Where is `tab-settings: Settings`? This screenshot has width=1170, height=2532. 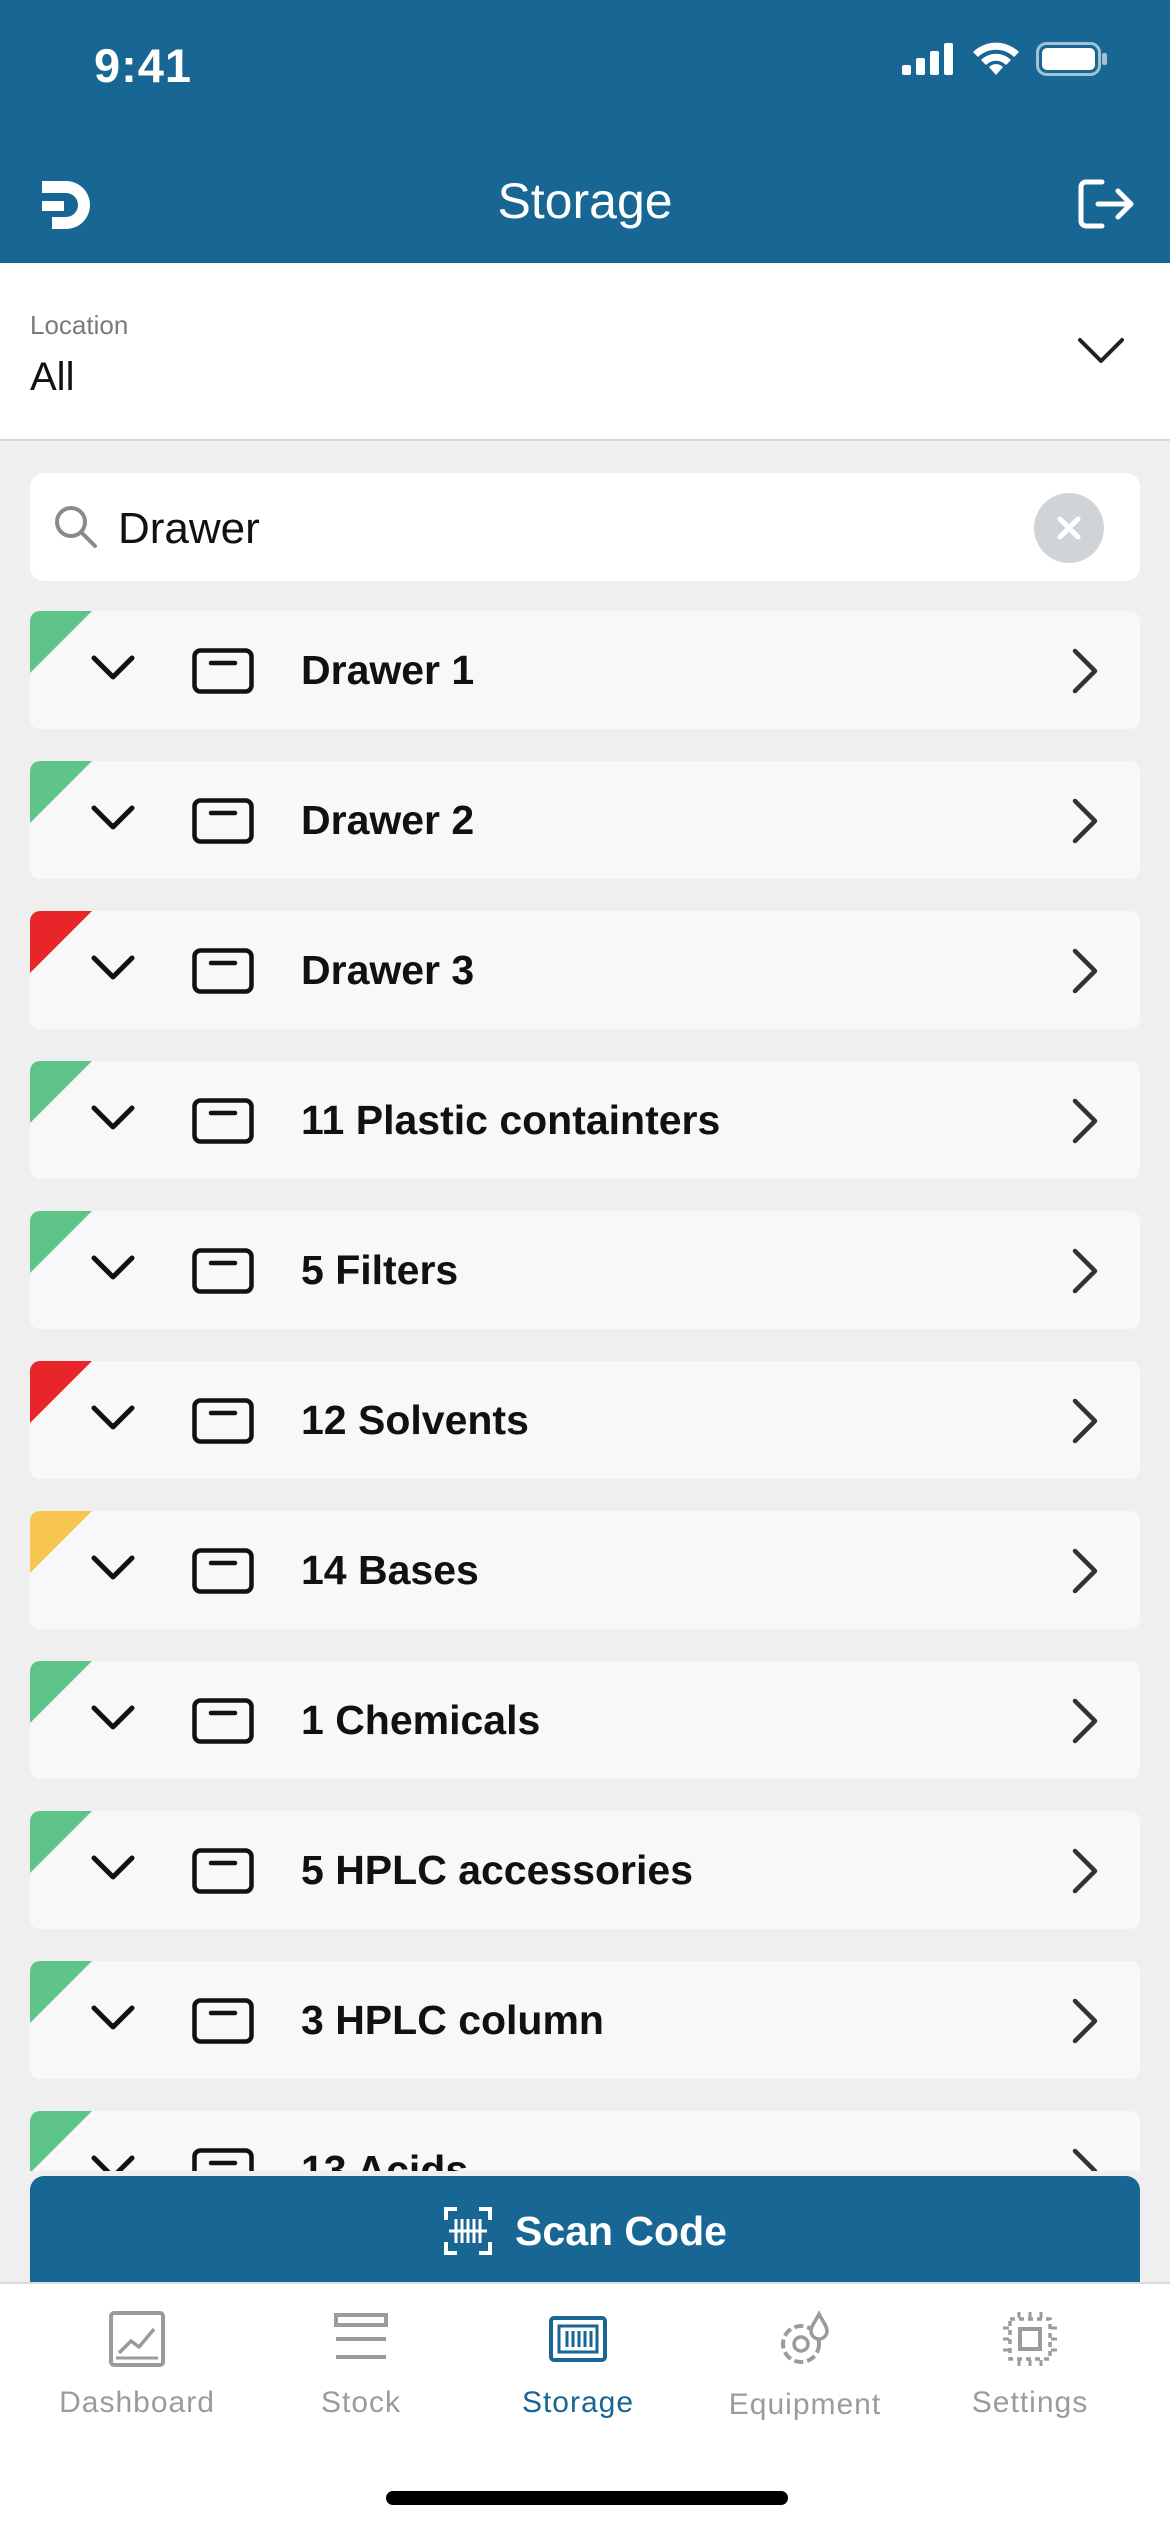
tab-settings: Settings is located at coordinates (1030, 2365).